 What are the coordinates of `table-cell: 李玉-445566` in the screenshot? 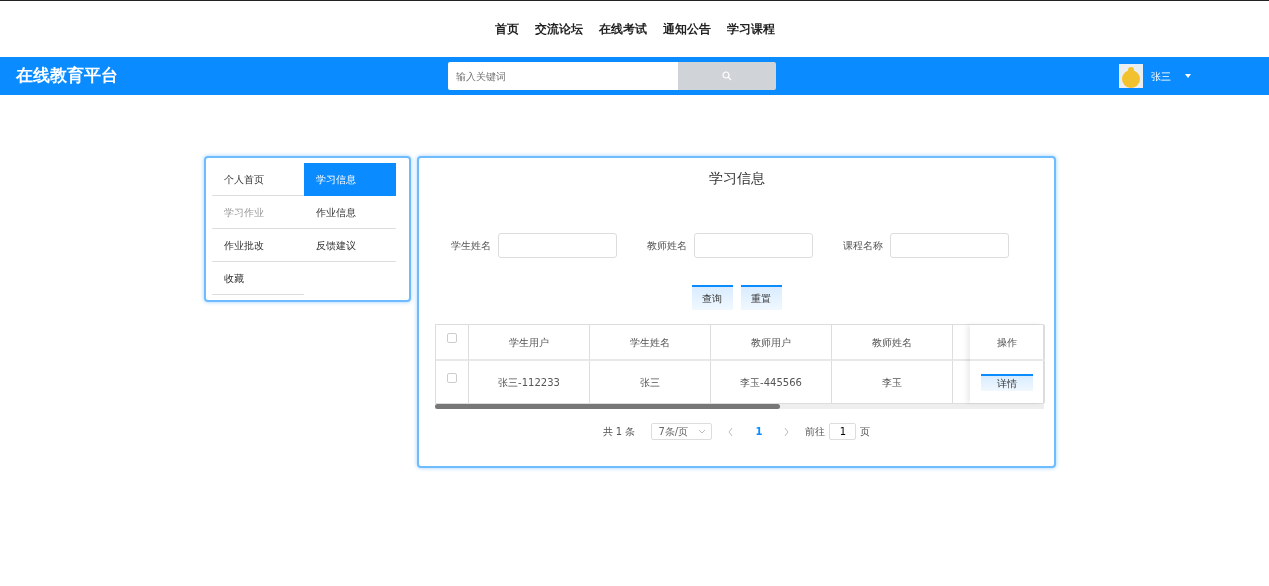 It's located at (771, 382).